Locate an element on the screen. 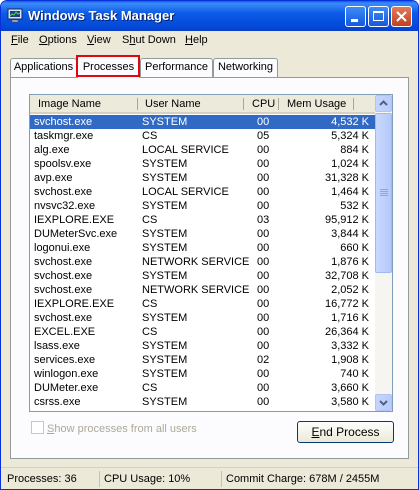 The image size is (419, 490). checkbox-box is located at coordinates (37, 427).